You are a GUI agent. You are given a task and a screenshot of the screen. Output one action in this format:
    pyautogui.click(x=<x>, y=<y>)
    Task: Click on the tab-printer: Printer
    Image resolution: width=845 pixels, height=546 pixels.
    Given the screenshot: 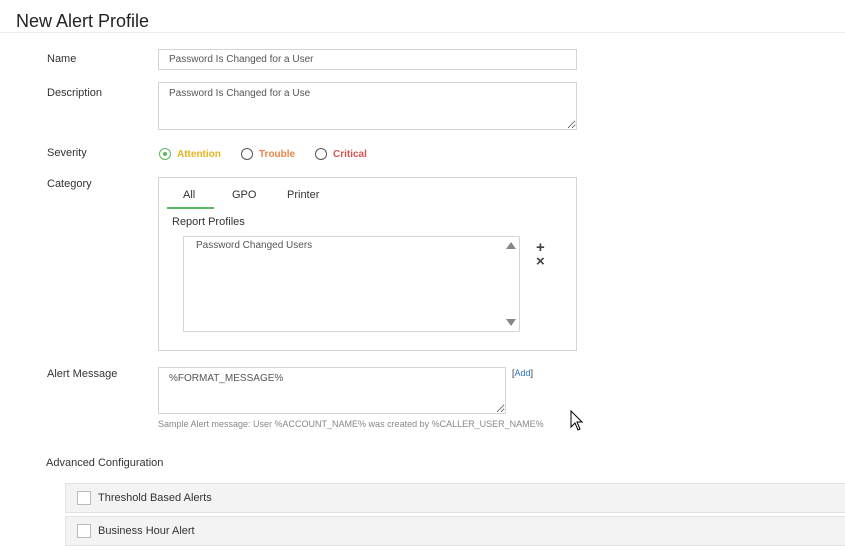 What is the action you would take?
    pyautogui.click(x=303, y=195)
    